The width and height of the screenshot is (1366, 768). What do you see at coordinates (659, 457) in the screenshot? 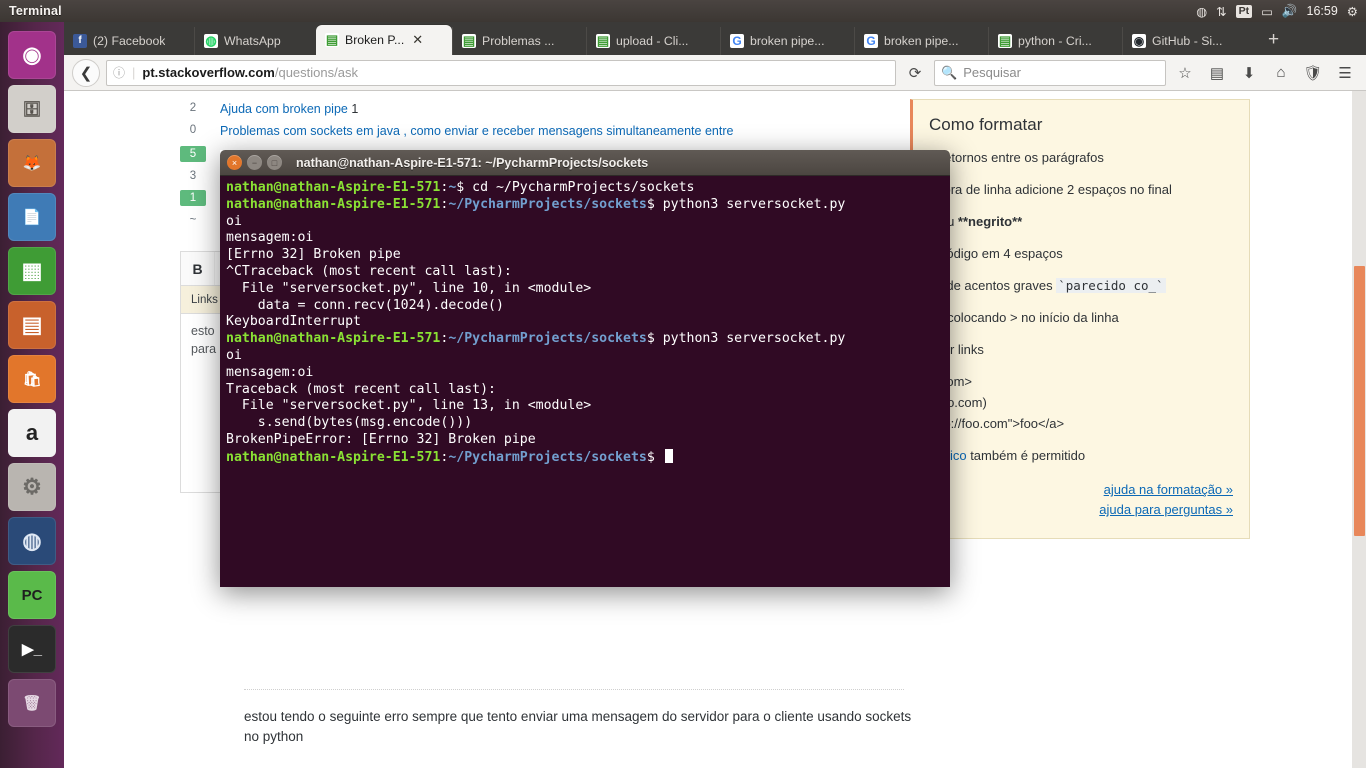
I see `terminal-command` at bounding box center [659, 457].